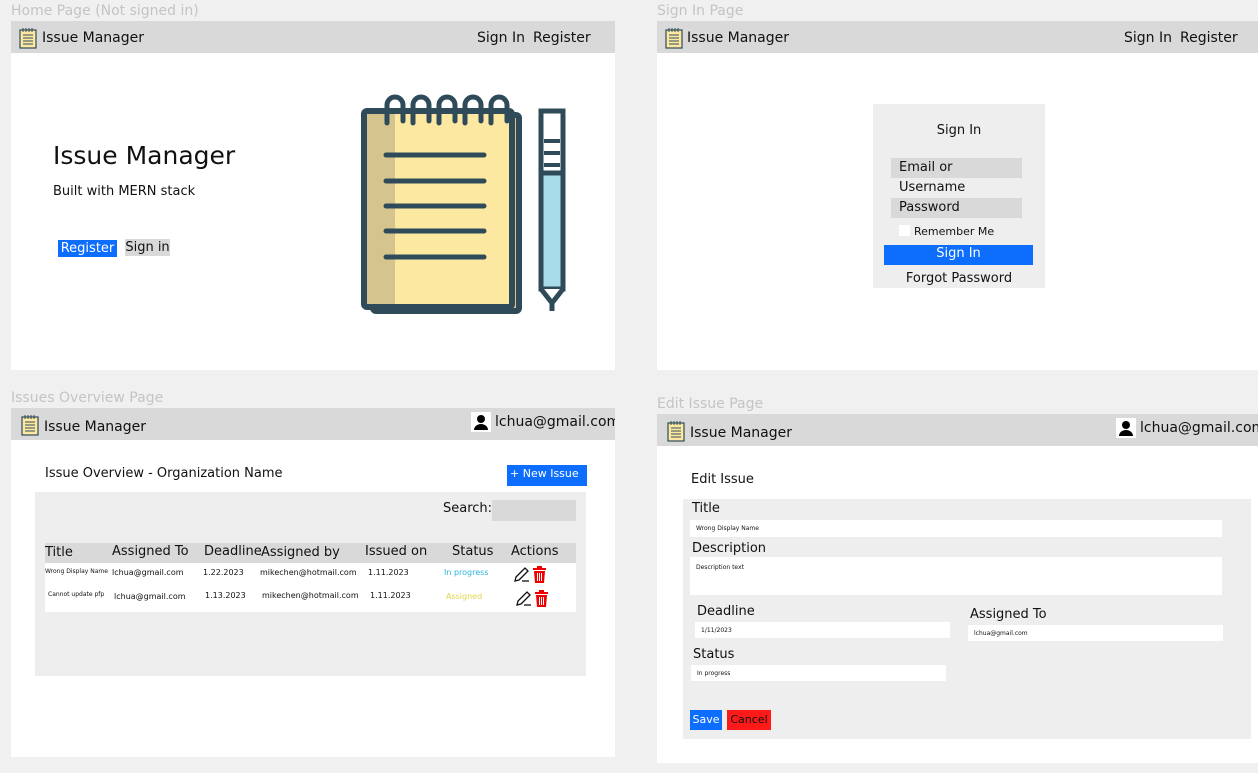 This screenshot has width=1258, height=773. Describe the element at coordinates (706, 720) in the screenshot. I see `save-button: Save` at that location.